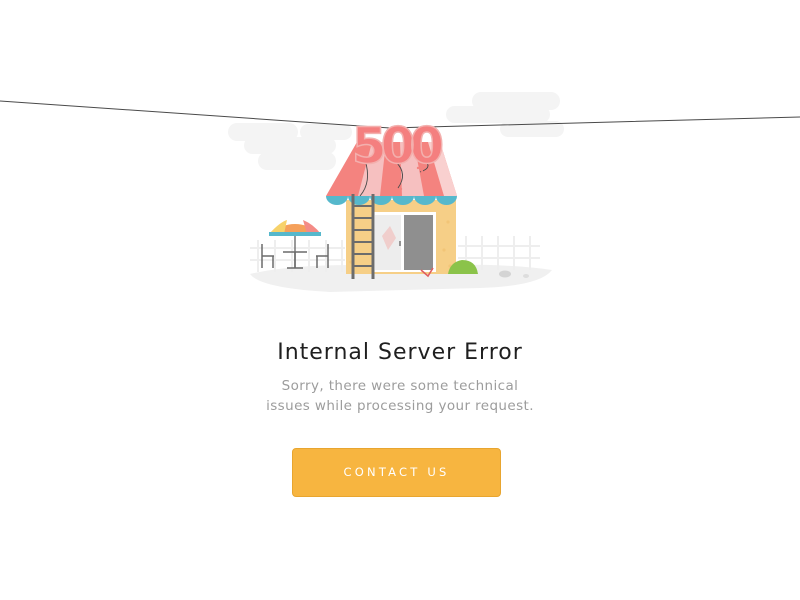  What do you see at coordinates (505, 114) in the screenshot?
I see `cloud-right` at bounding box center [505, 114].